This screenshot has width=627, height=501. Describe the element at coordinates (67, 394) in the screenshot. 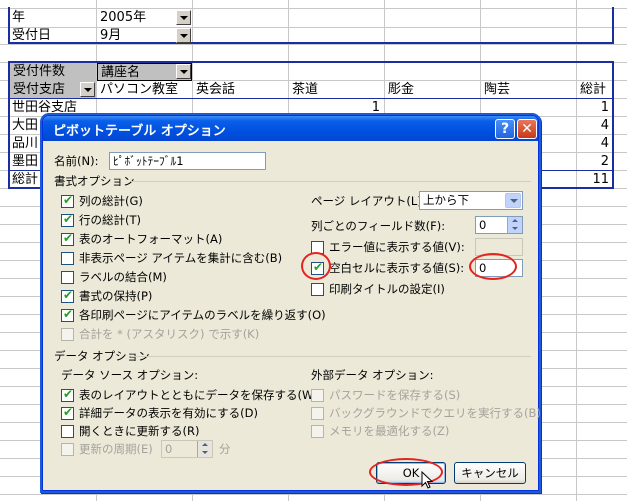

I see `save-data-checkbox` at that location.